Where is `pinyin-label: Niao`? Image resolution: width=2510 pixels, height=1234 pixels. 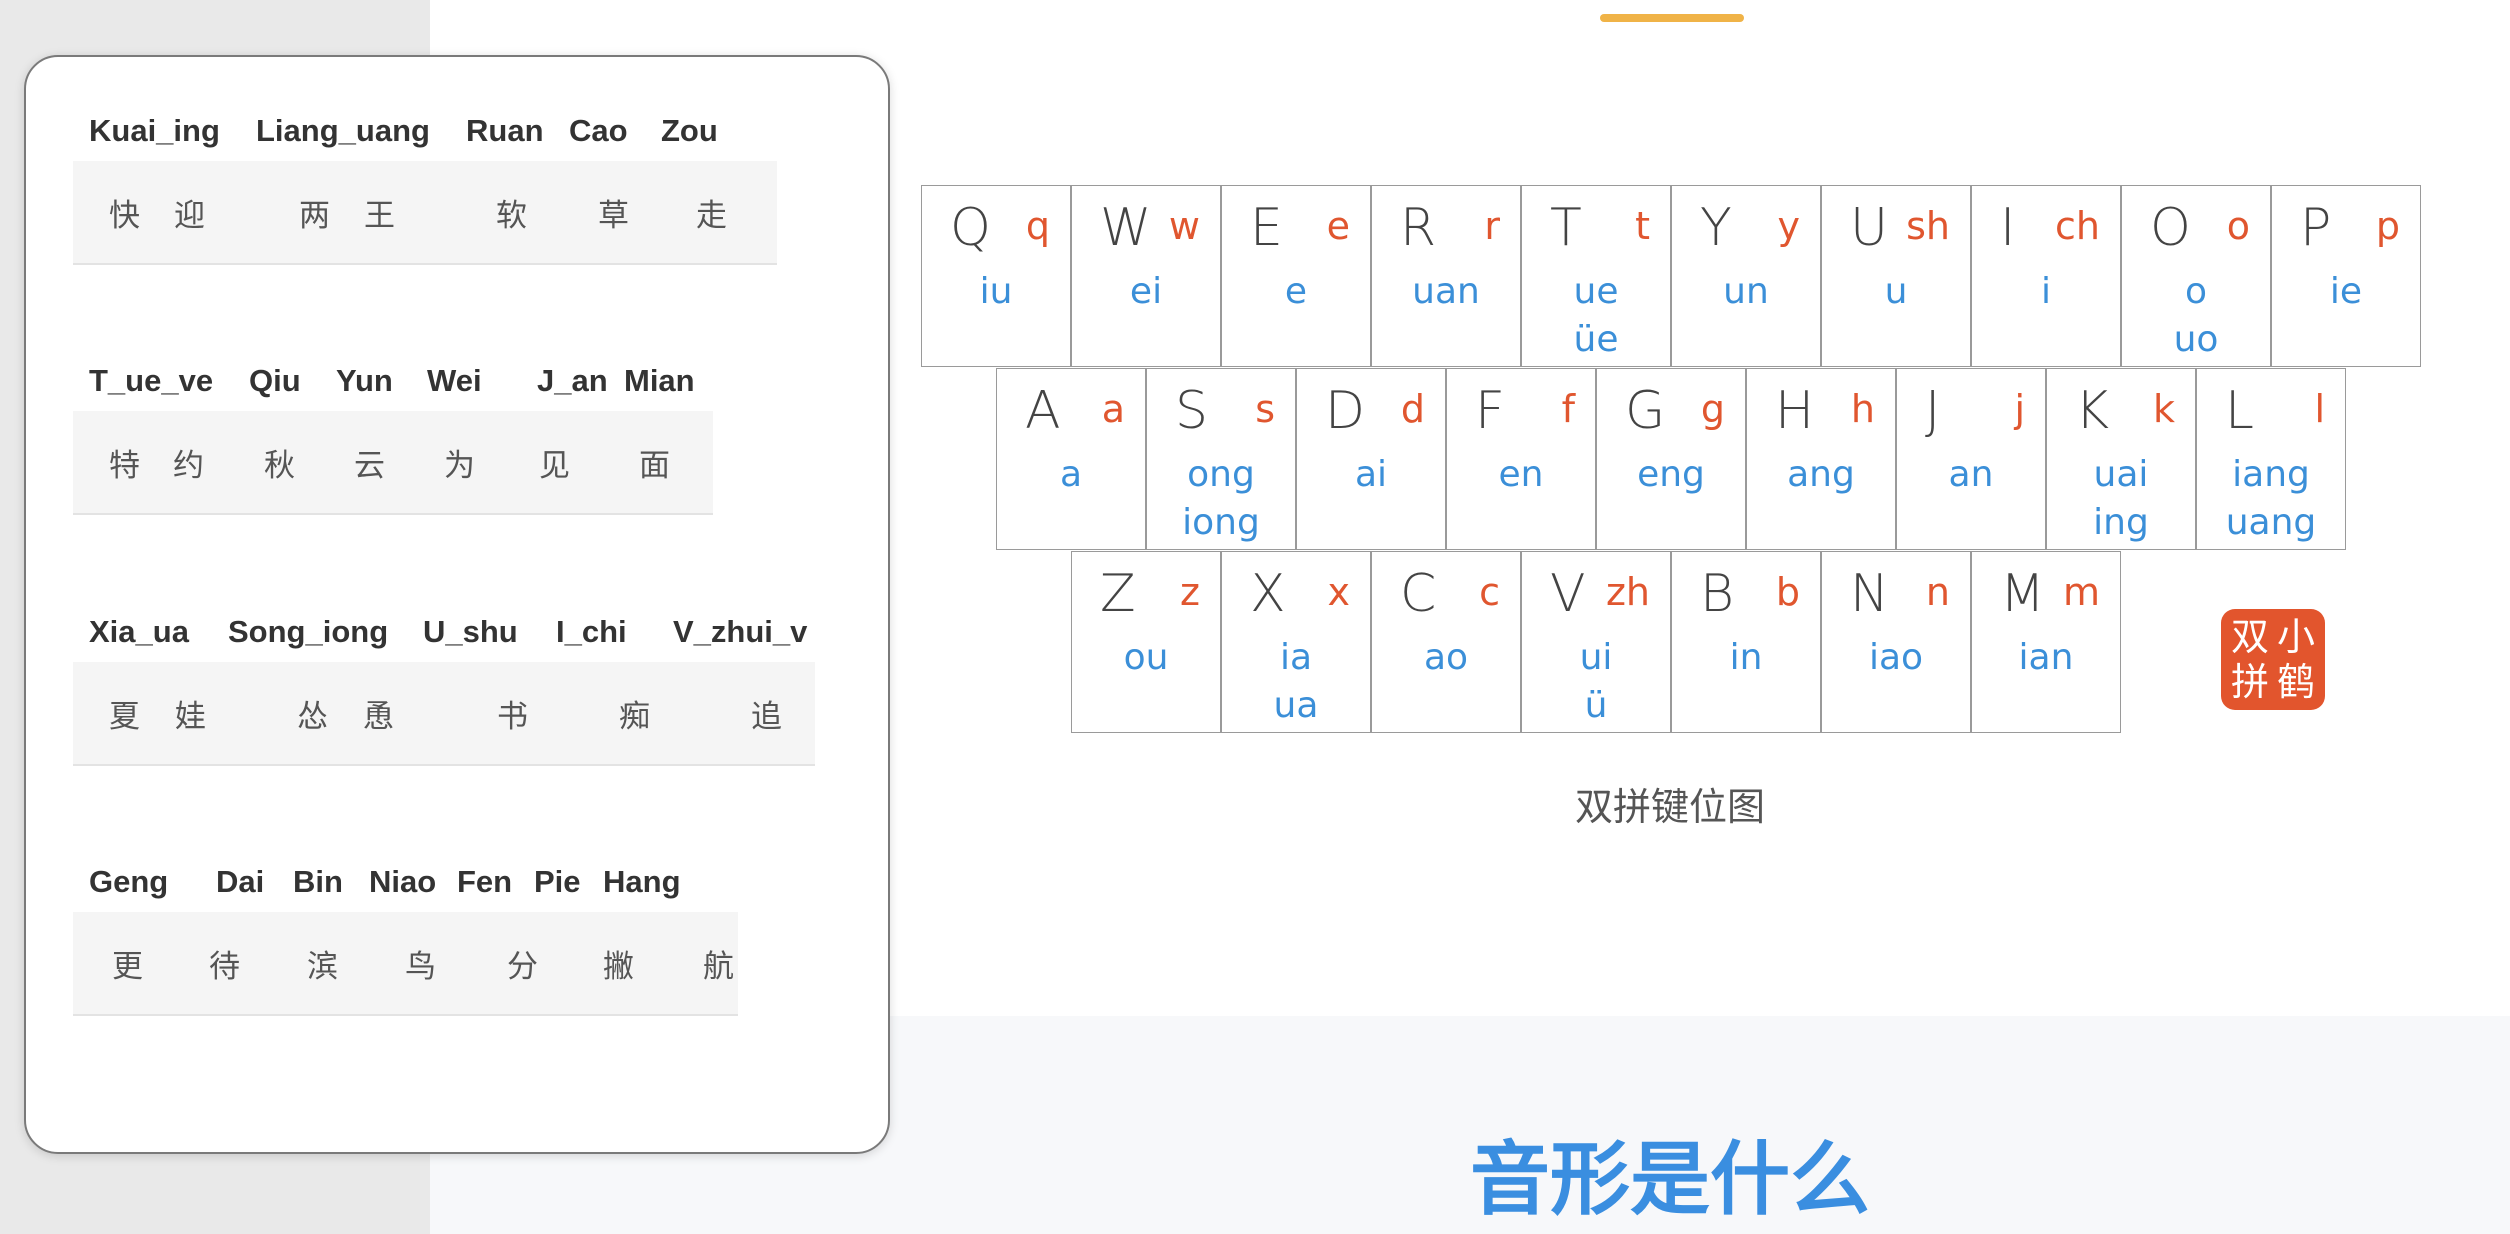 pinyin-label: Niao is located at coordinates (403, 881).